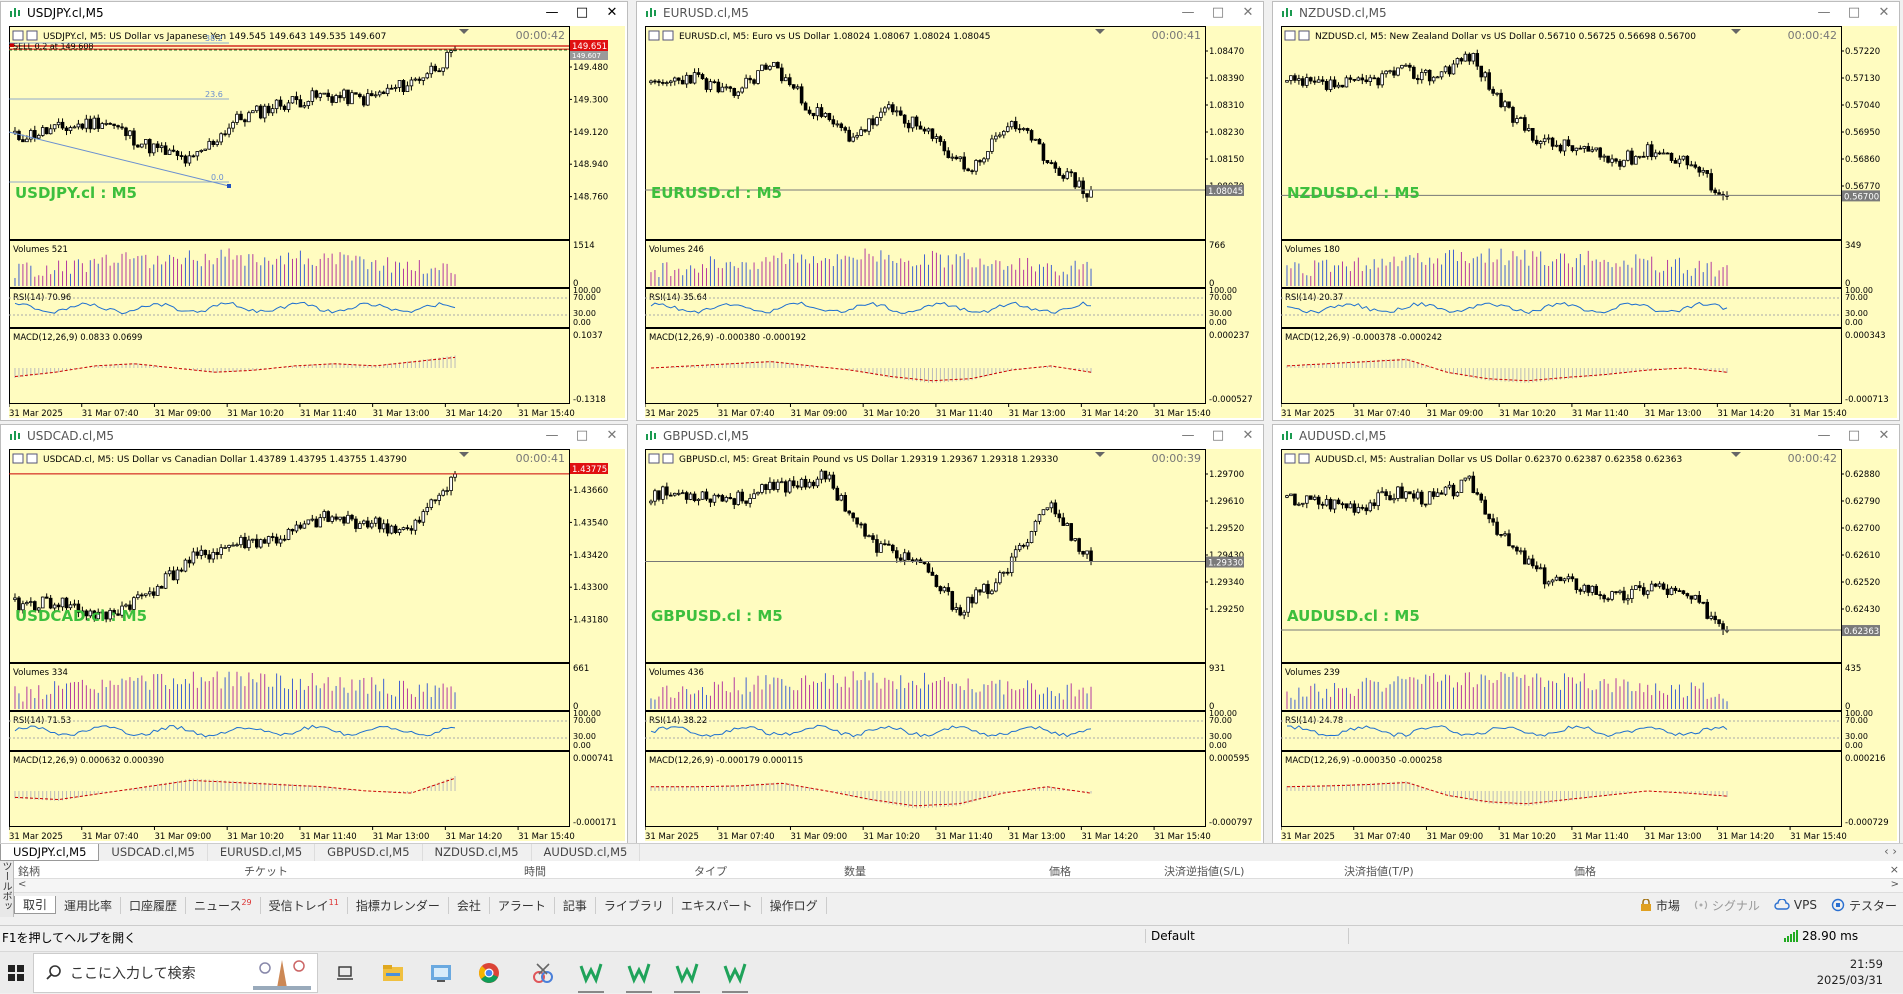 Image resolution: width=1903 pixels, height=994 pixels. Describe the element at coordinates (634, 905) in the screenshot. I see `terminal-tab: ライブラリ` at that location.